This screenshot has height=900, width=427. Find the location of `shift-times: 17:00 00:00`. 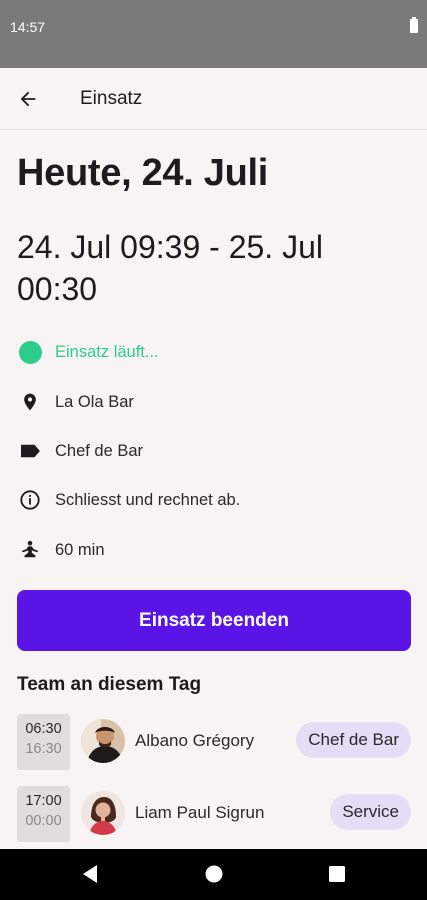

shift-times: 17:00 00:00 is located at coordinates (43, 814).